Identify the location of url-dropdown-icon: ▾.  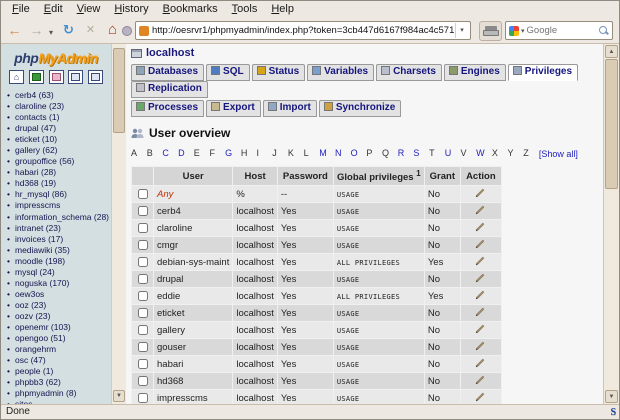
(461, 30).